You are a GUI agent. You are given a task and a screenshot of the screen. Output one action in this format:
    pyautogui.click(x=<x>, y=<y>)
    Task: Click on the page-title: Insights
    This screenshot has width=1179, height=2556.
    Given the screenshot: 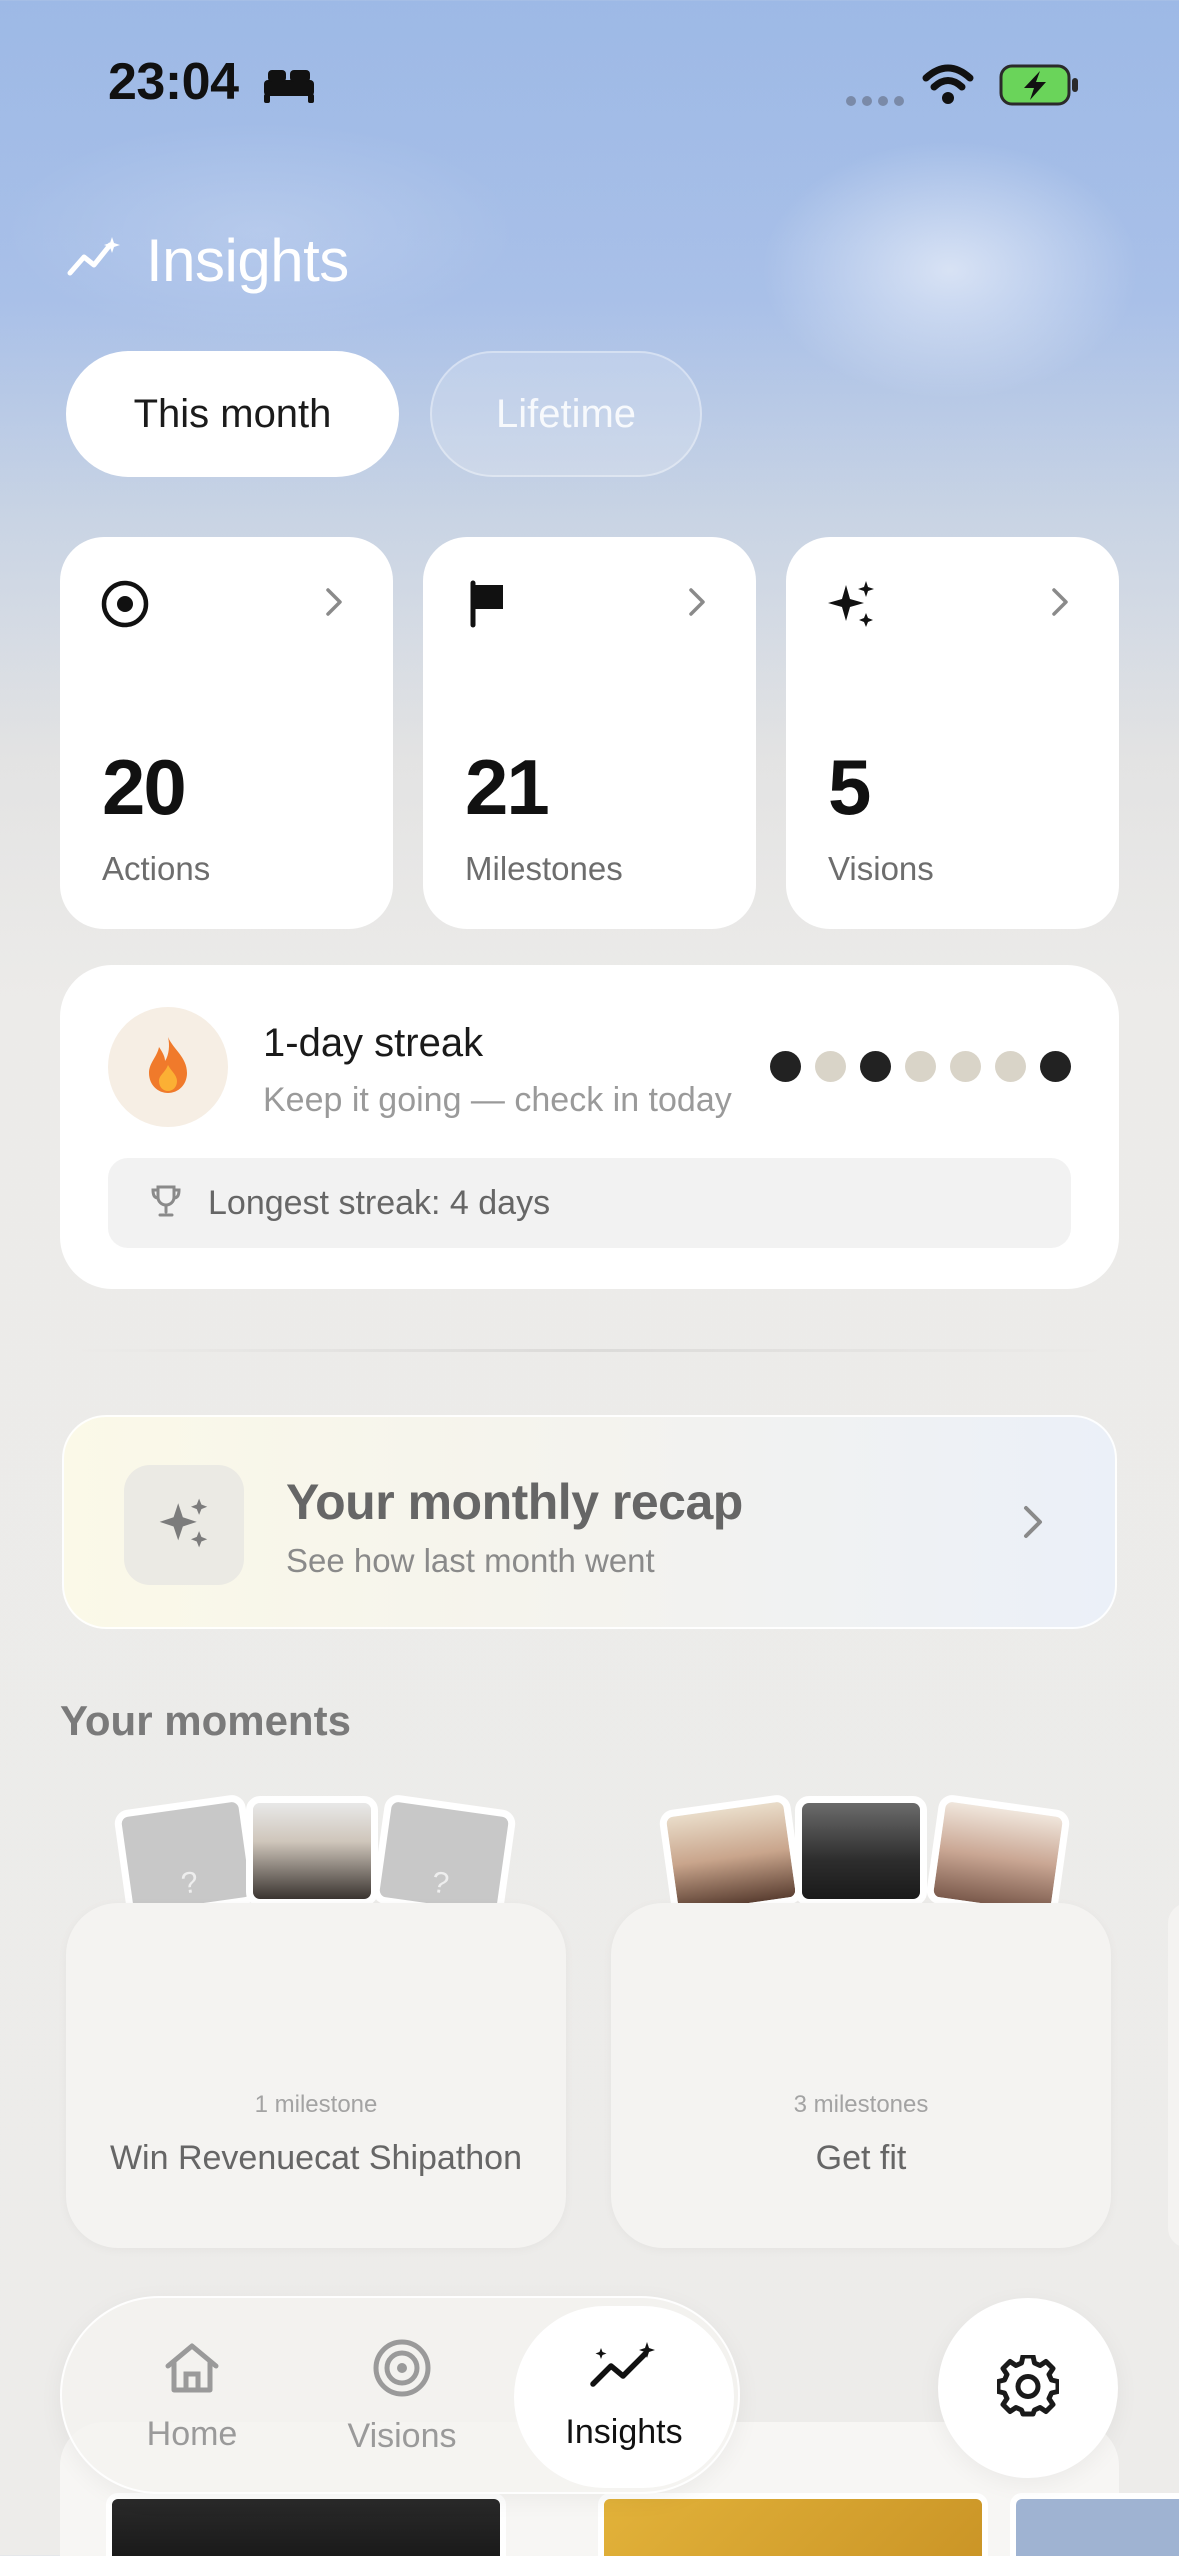 What is the action you would take?
    pyautogui.click(x=247, y=260)
    